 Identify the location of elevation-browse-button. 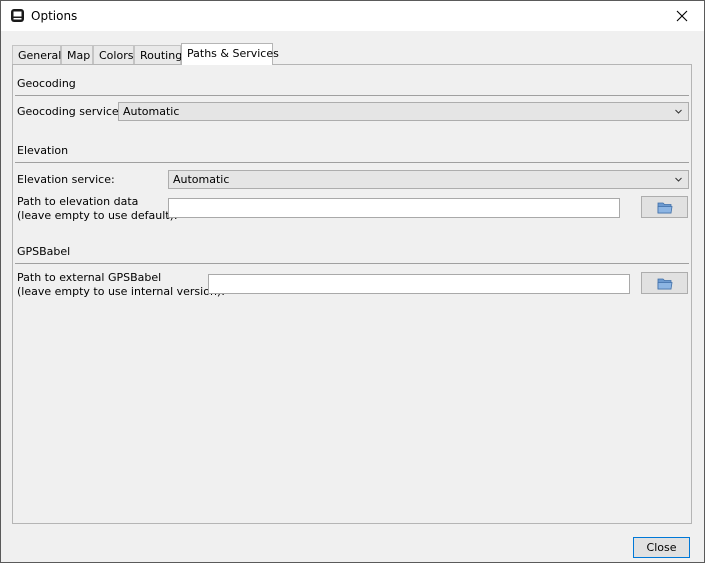
(664, 207).